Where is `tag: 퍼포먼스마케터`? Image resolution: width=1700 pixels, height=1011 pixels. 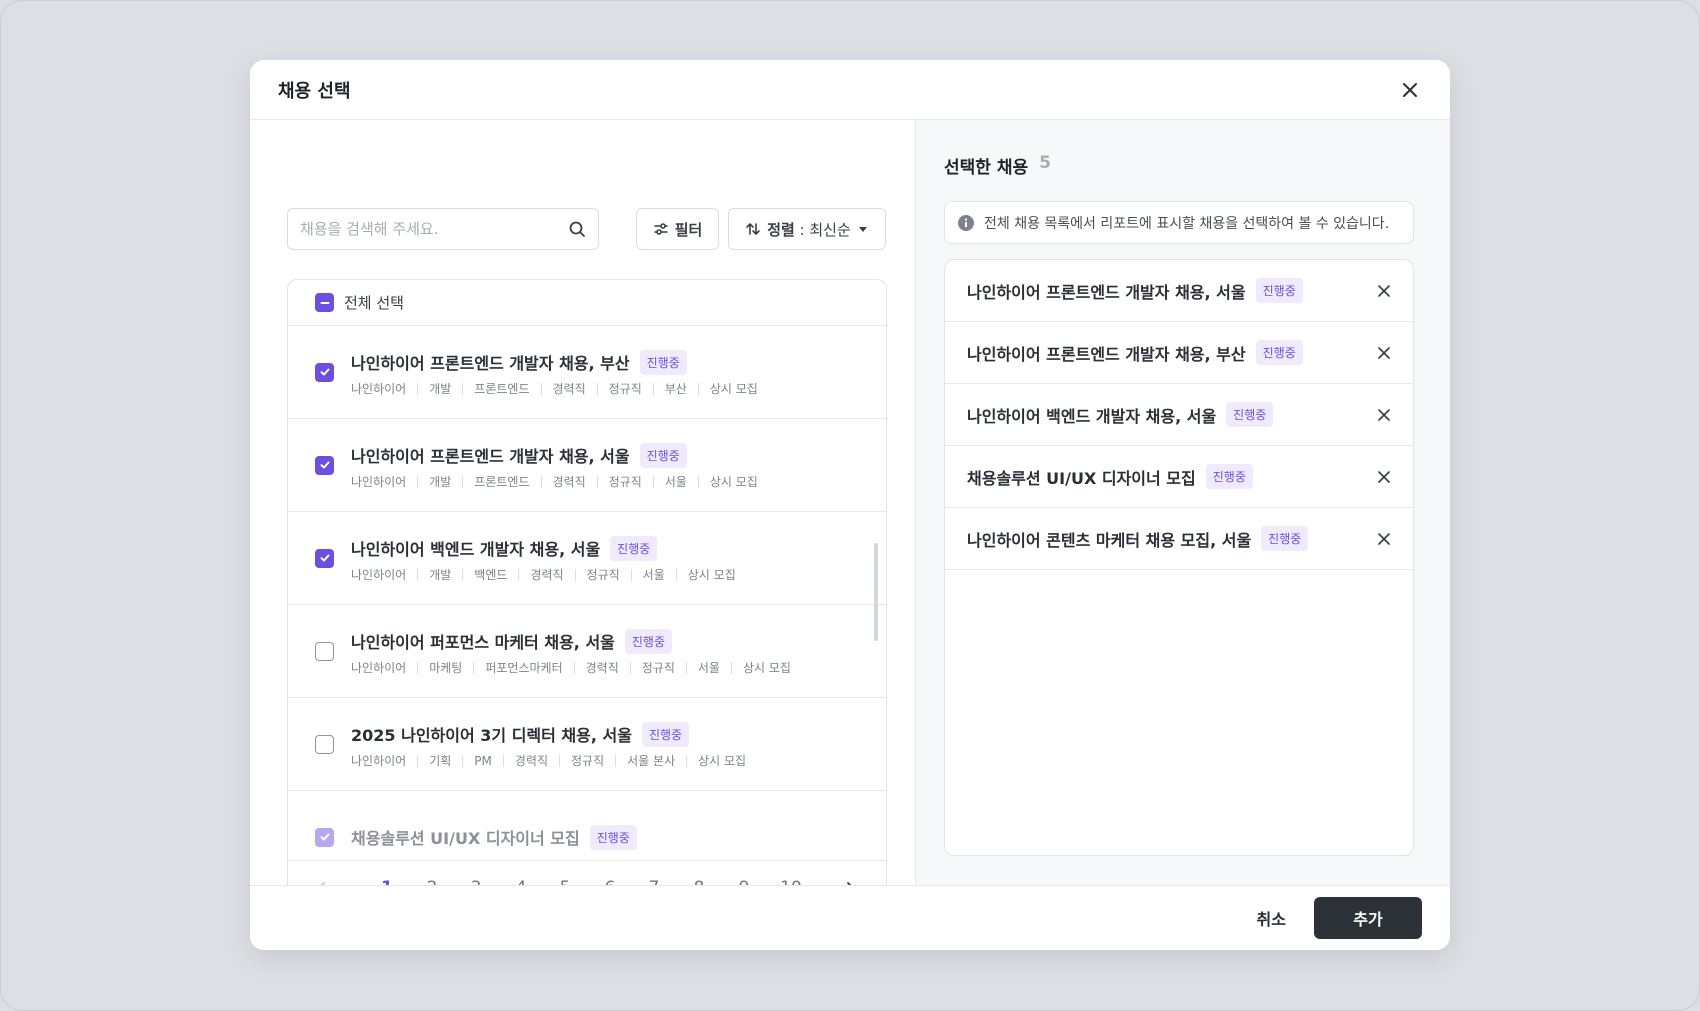
tag: 퍼포먼스마케터 is located at coordinates (523, 667).